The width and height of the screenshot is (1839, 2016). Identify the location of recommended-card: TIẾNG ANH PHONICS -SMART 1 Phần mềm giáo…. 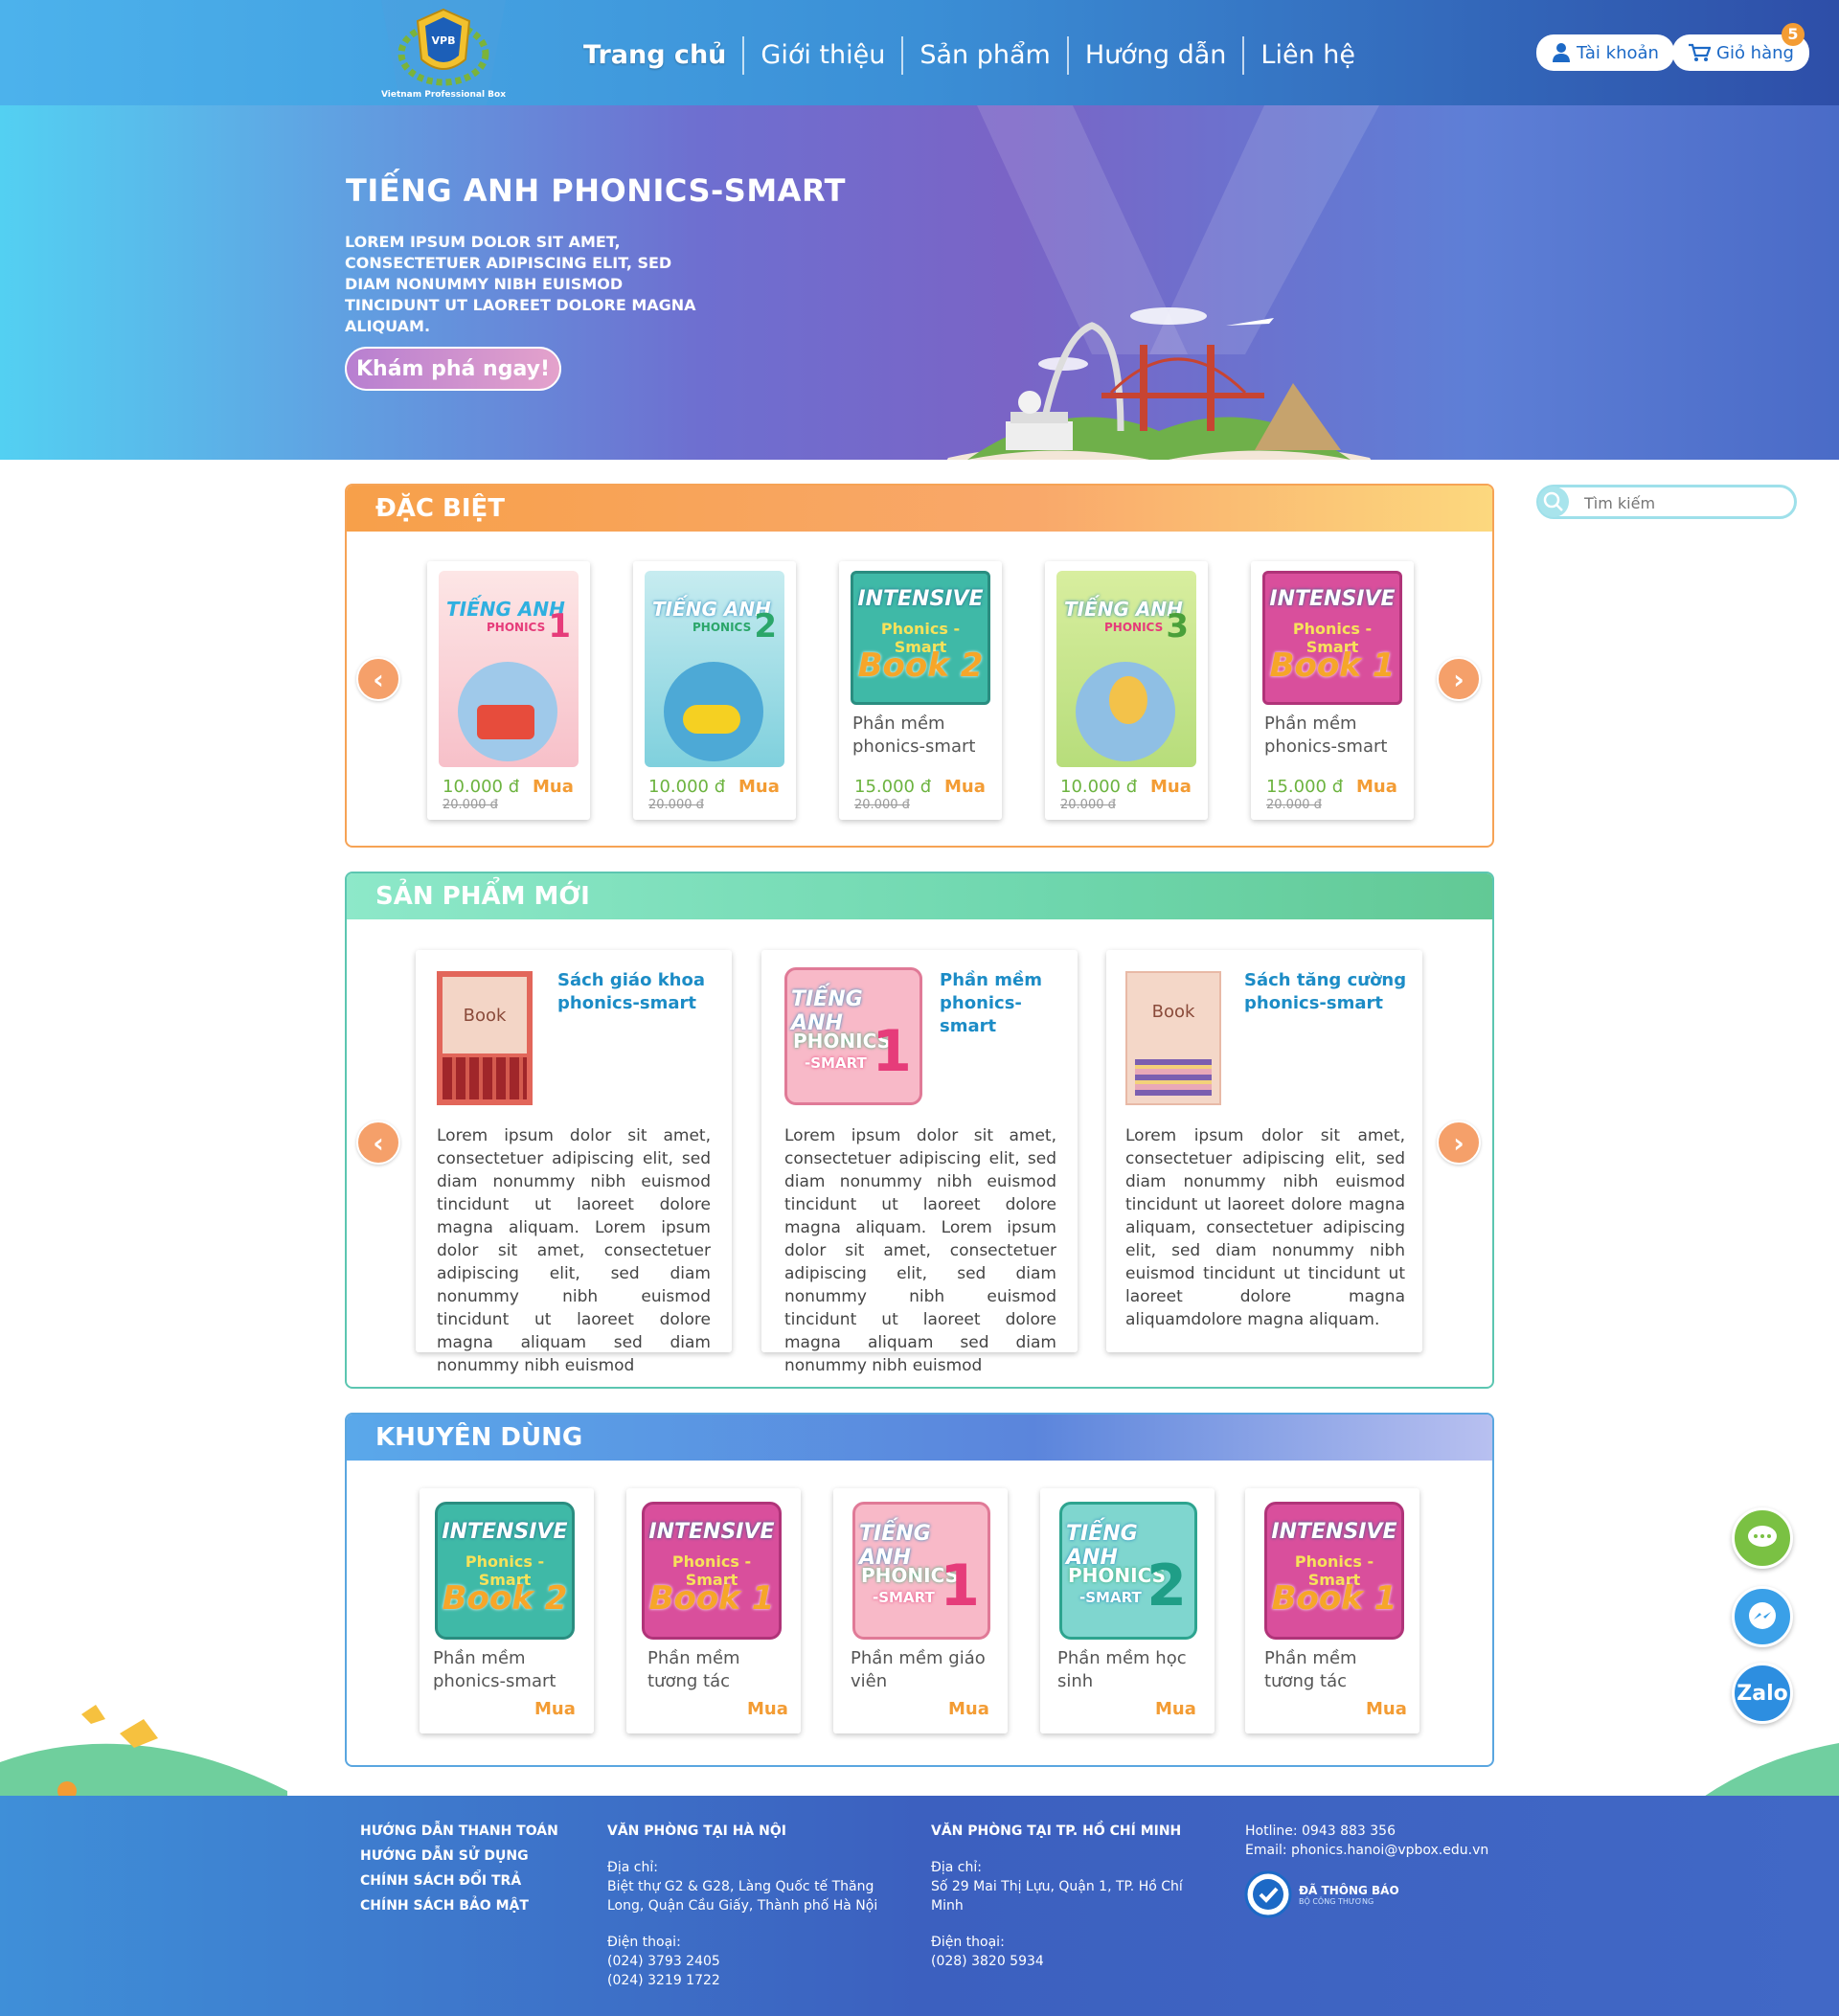
(920, 1610).